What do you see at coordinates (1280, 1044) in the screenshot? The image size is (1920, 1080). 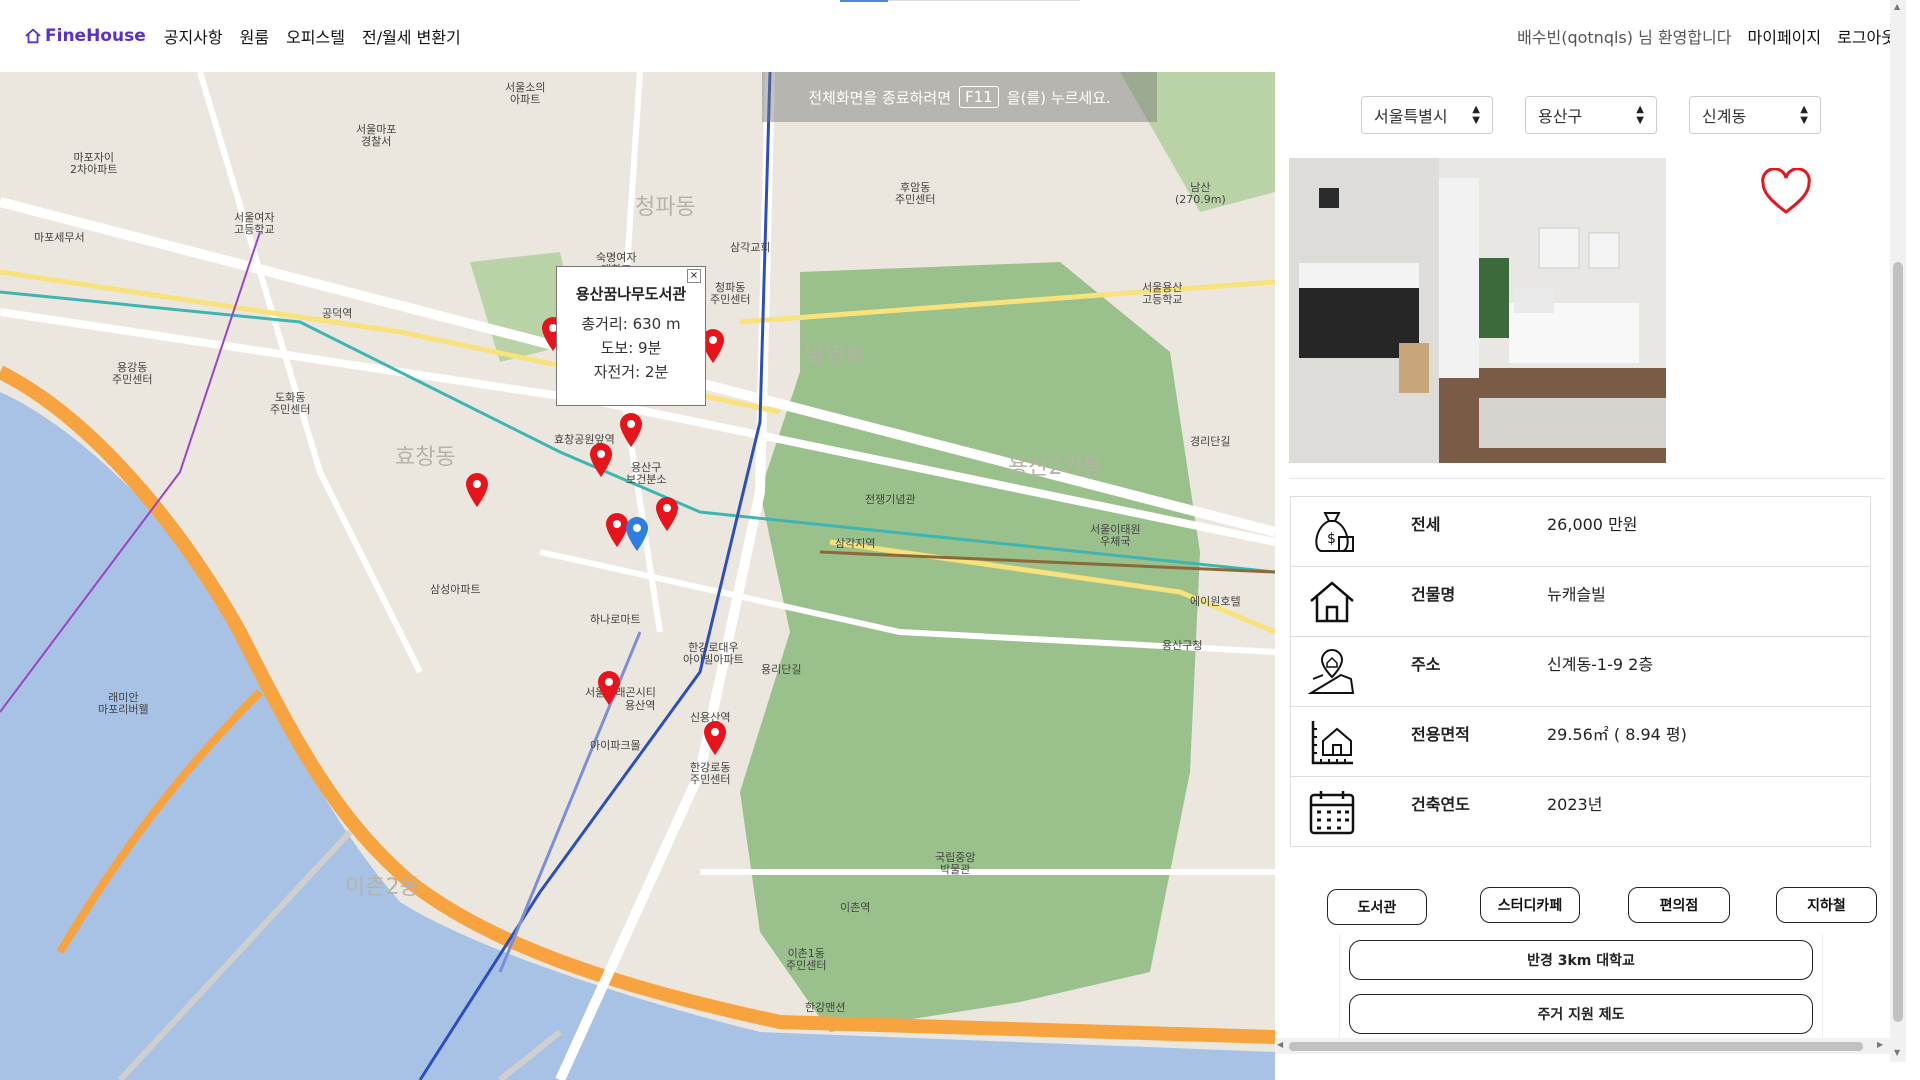 I see `scroll-left-arrow-icon: ◀` at bounding box center [1280, 1044].